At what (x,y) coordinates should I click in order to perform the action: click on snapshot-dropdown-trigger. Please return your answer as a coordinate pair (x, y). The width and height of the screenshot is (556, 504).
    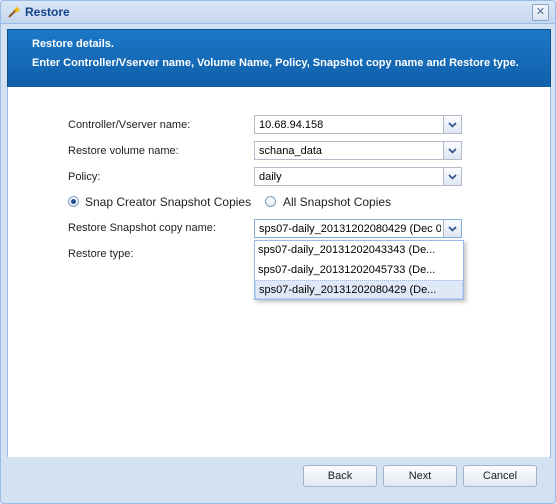
    Looking at the image, I should click on (452, 228).